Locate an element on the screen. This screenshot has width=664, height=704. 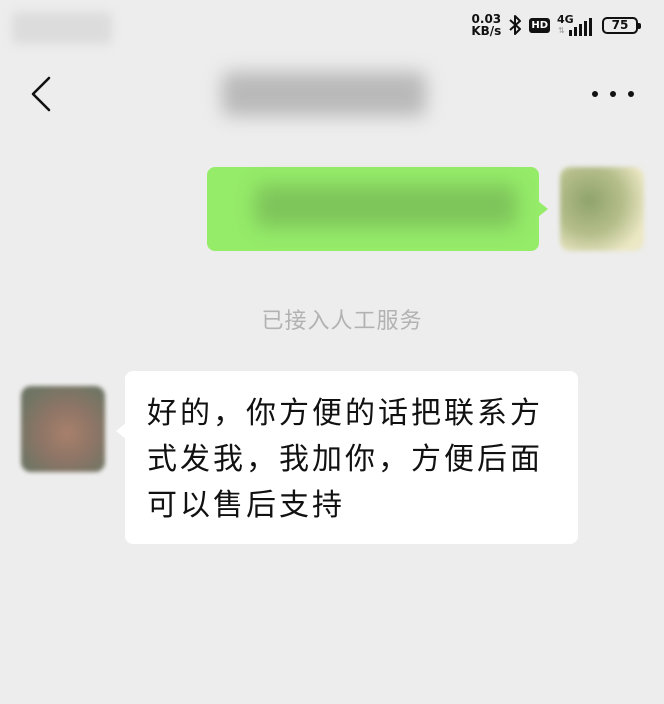
status-bar: 0.03 KB/s HD 4G ⇅ 75 is located at coordinates (332, 25).